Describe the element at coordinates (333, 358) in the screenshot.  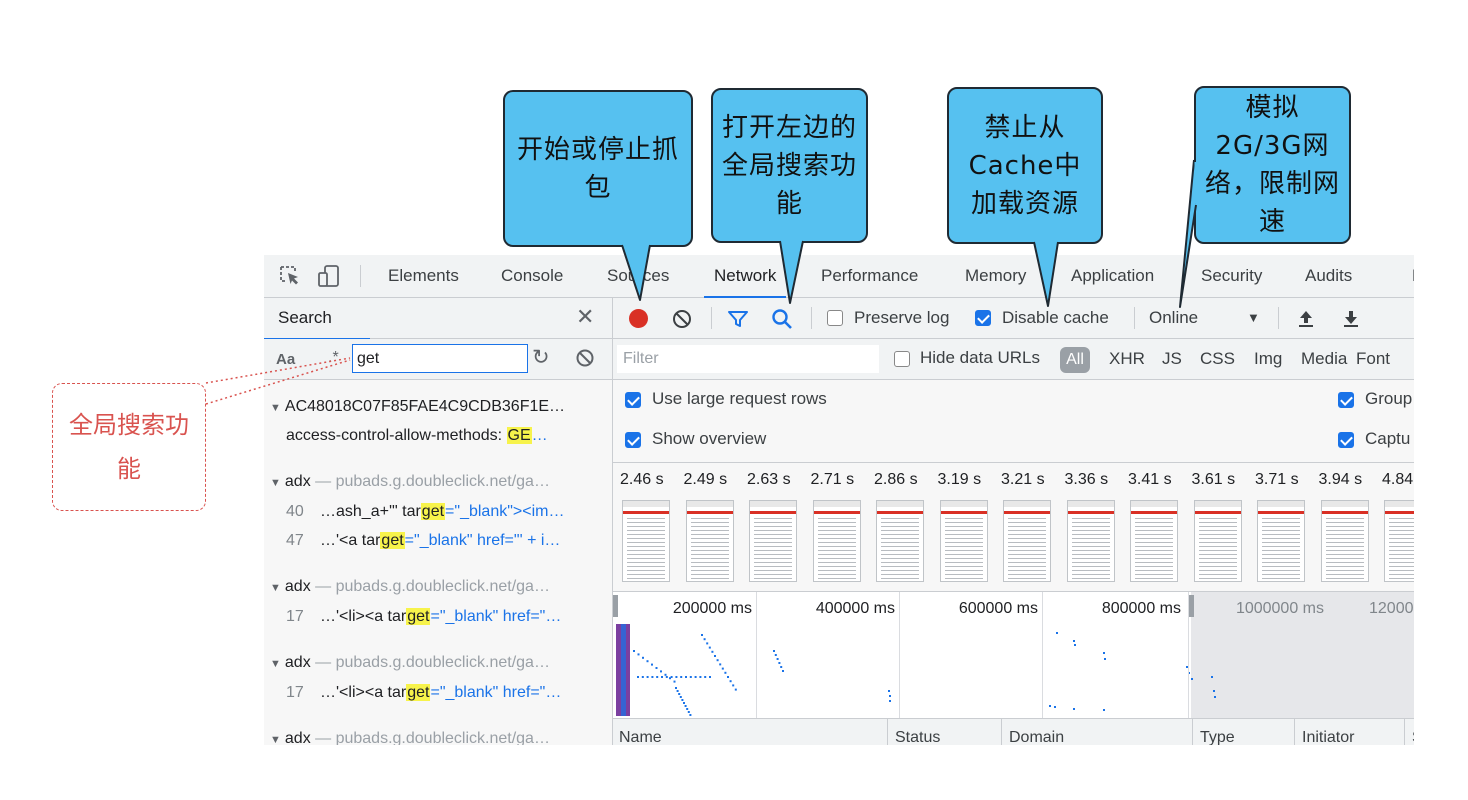
I see `regex-button: .*` at that location.